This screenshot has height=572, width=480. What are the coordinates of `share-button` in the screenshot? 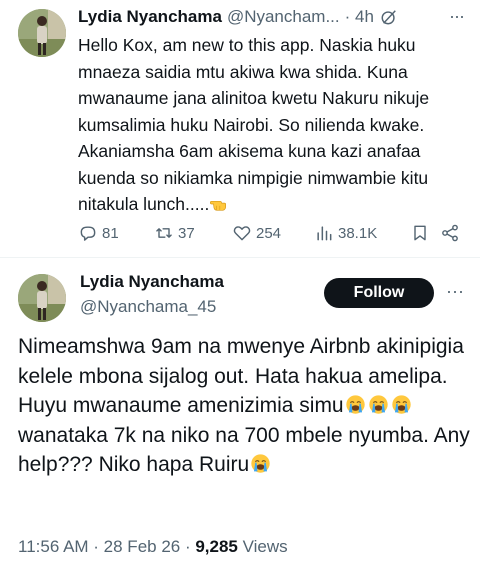 It's located at (450, 233).